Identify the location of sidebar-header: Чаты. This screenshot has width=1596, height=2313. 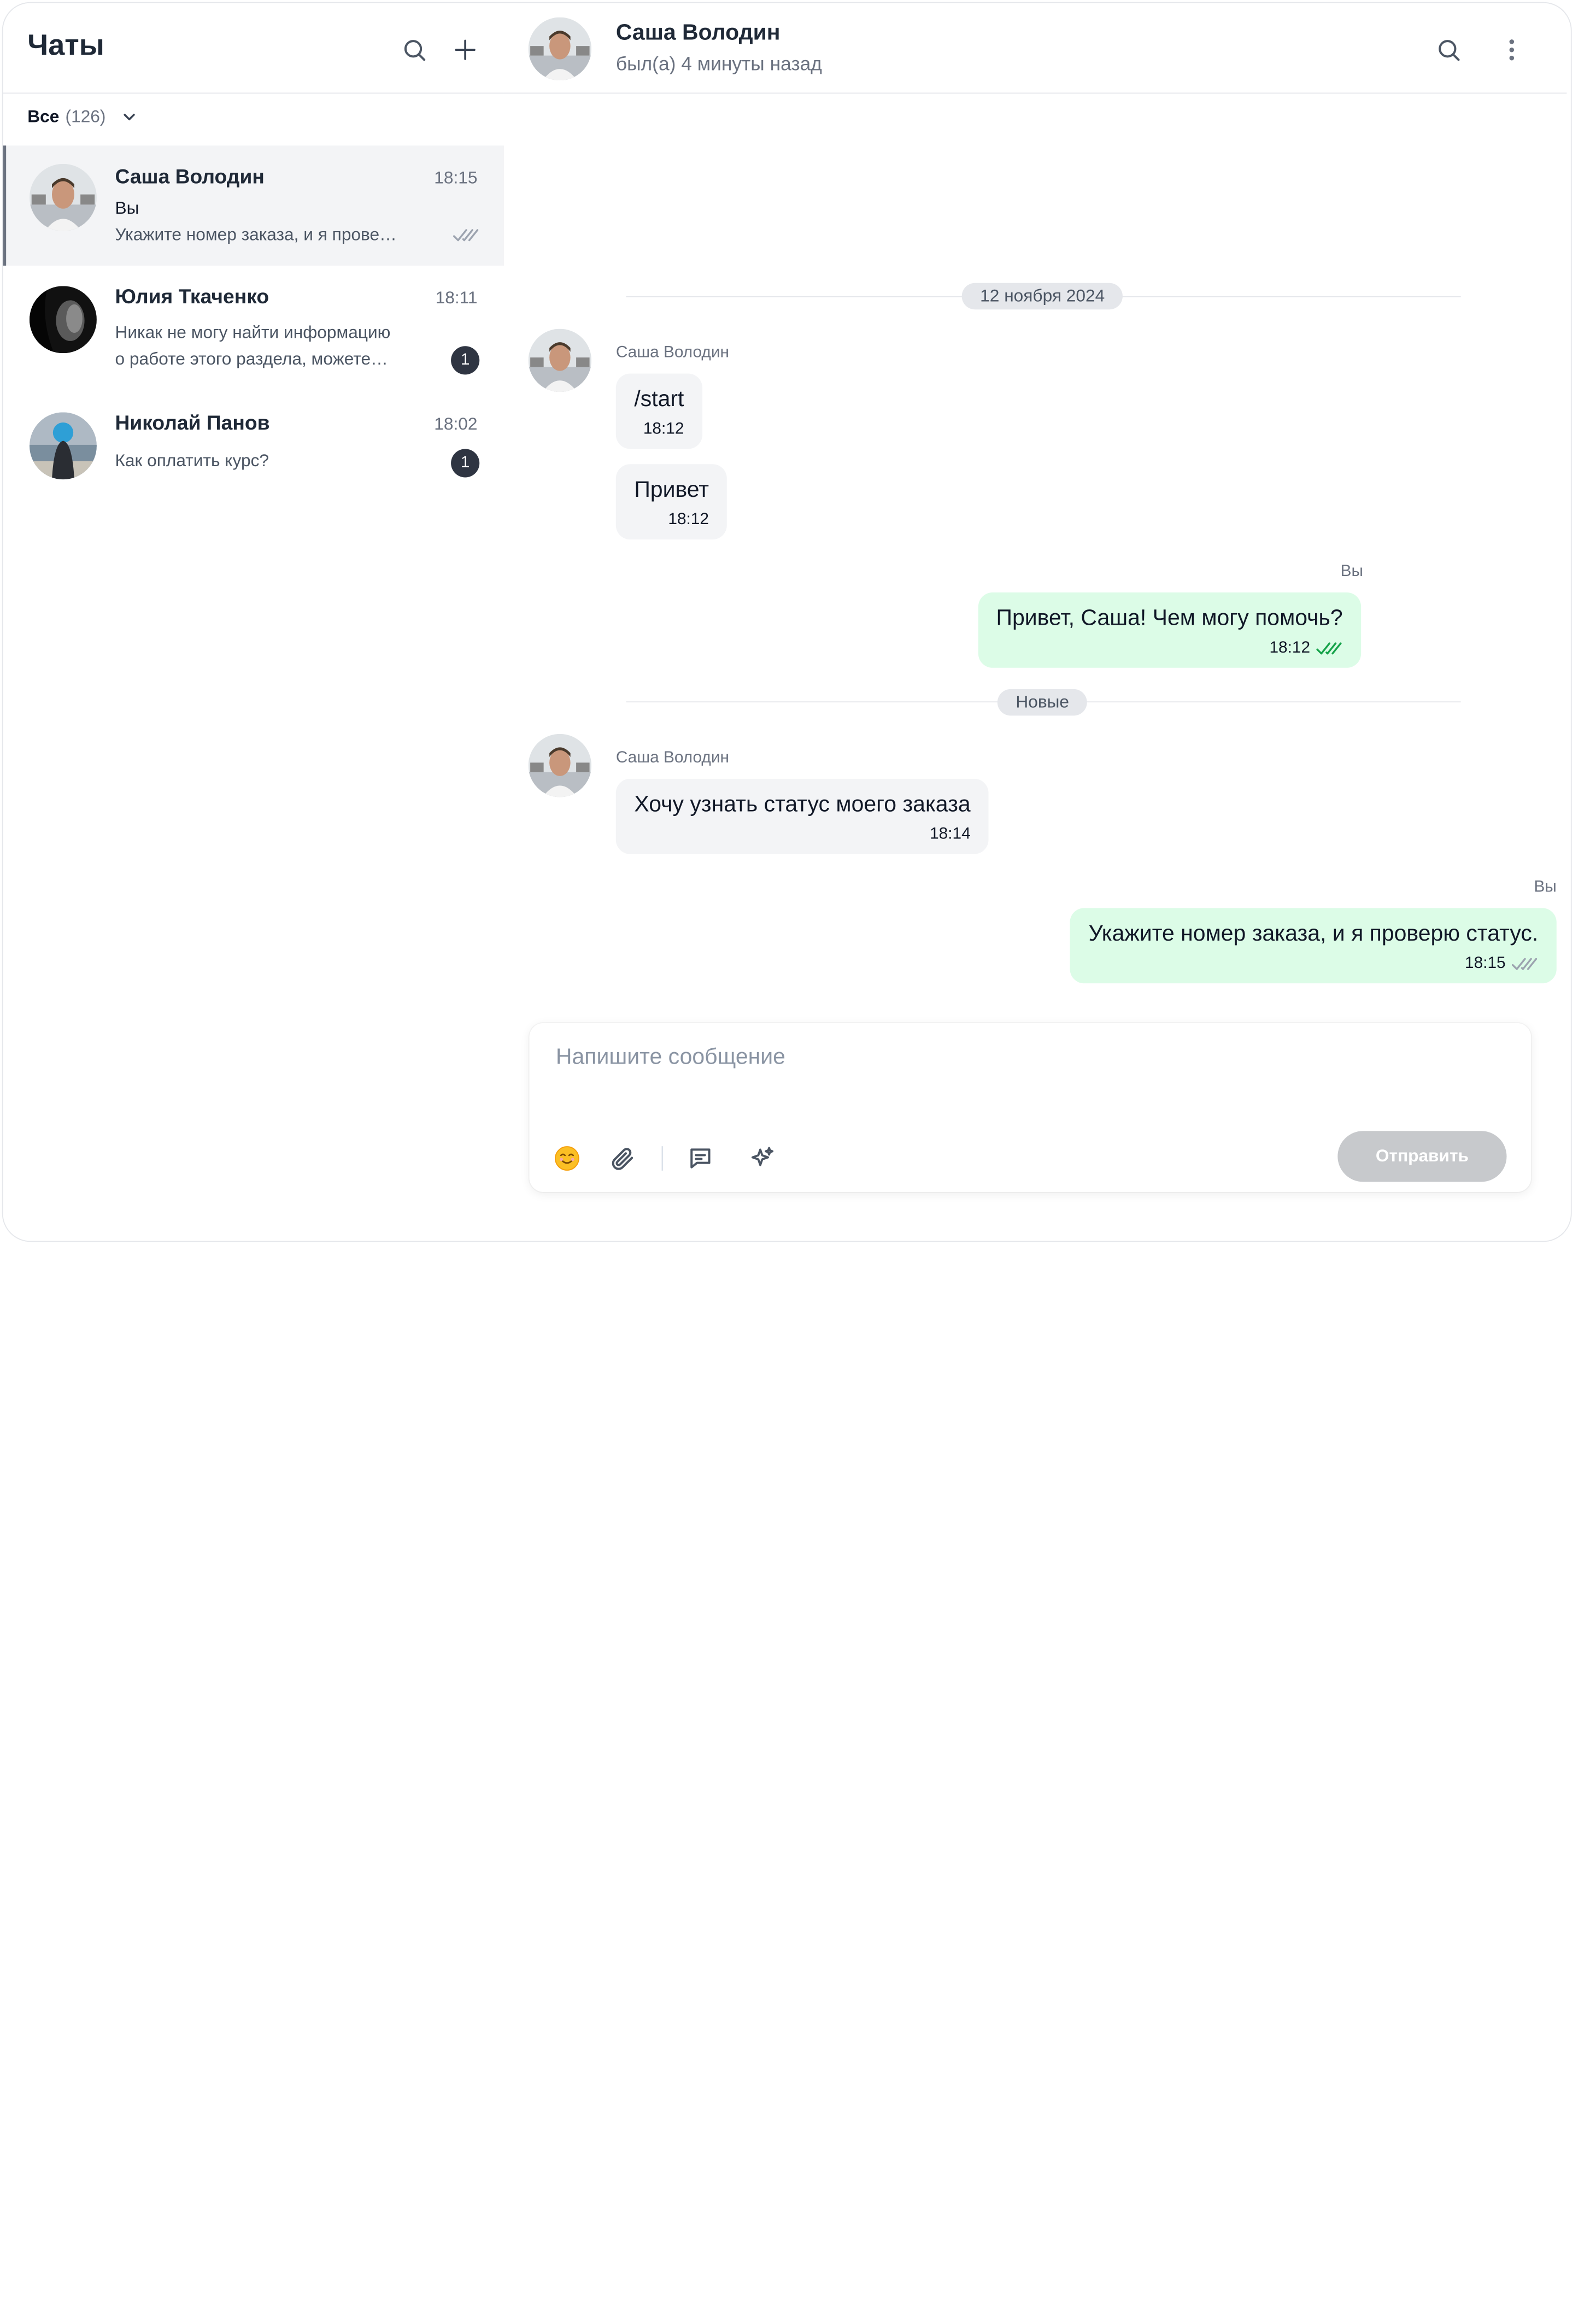
(253, 48).